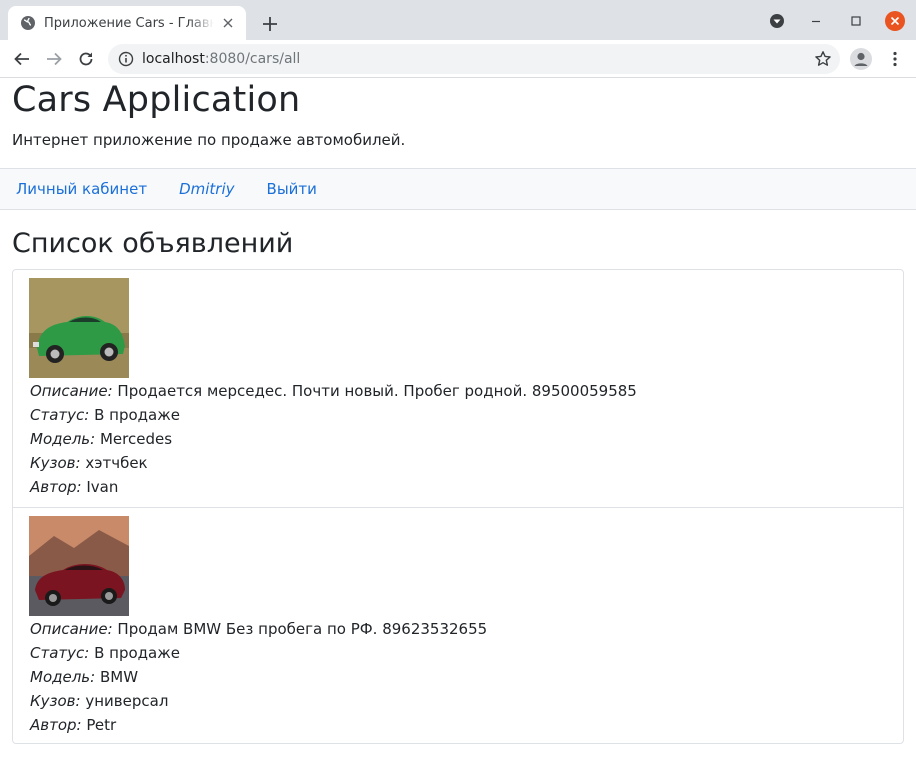 The image size is (916, 769). Describe the element at coordinates (126, 59) in the screenshot. I see `site-info-icon` at that location.